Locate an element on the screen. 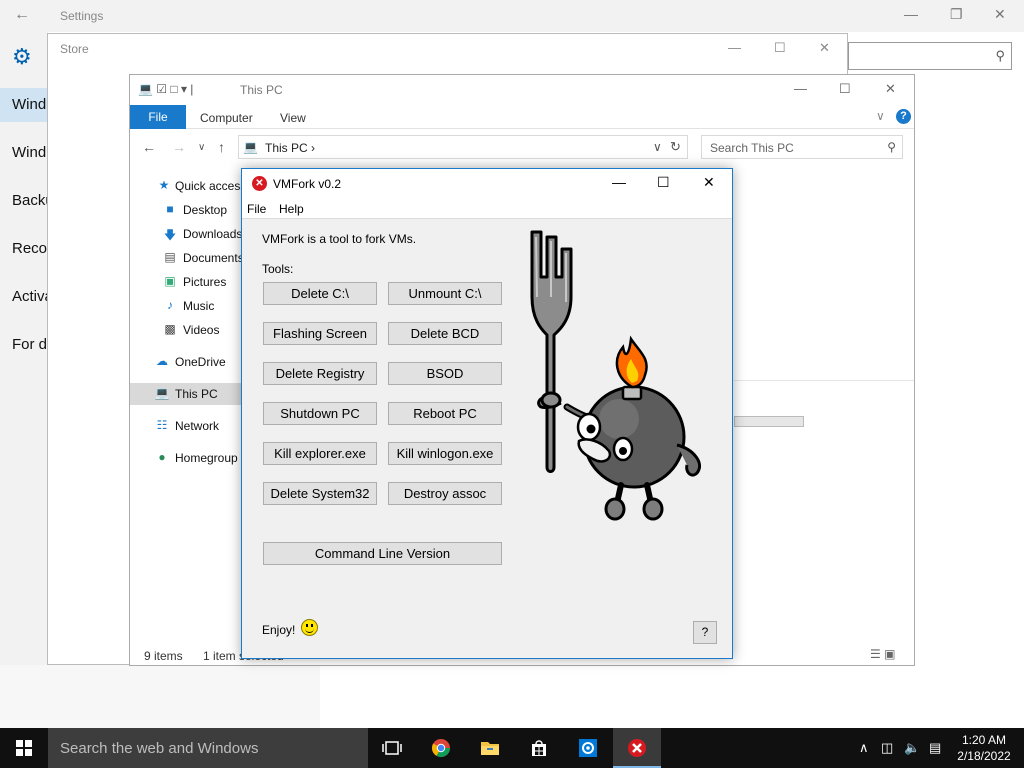 The height and width of the screenshot is (768, 1024). delete-c-button: Delete C:\ is located at coordinates (320, 293).